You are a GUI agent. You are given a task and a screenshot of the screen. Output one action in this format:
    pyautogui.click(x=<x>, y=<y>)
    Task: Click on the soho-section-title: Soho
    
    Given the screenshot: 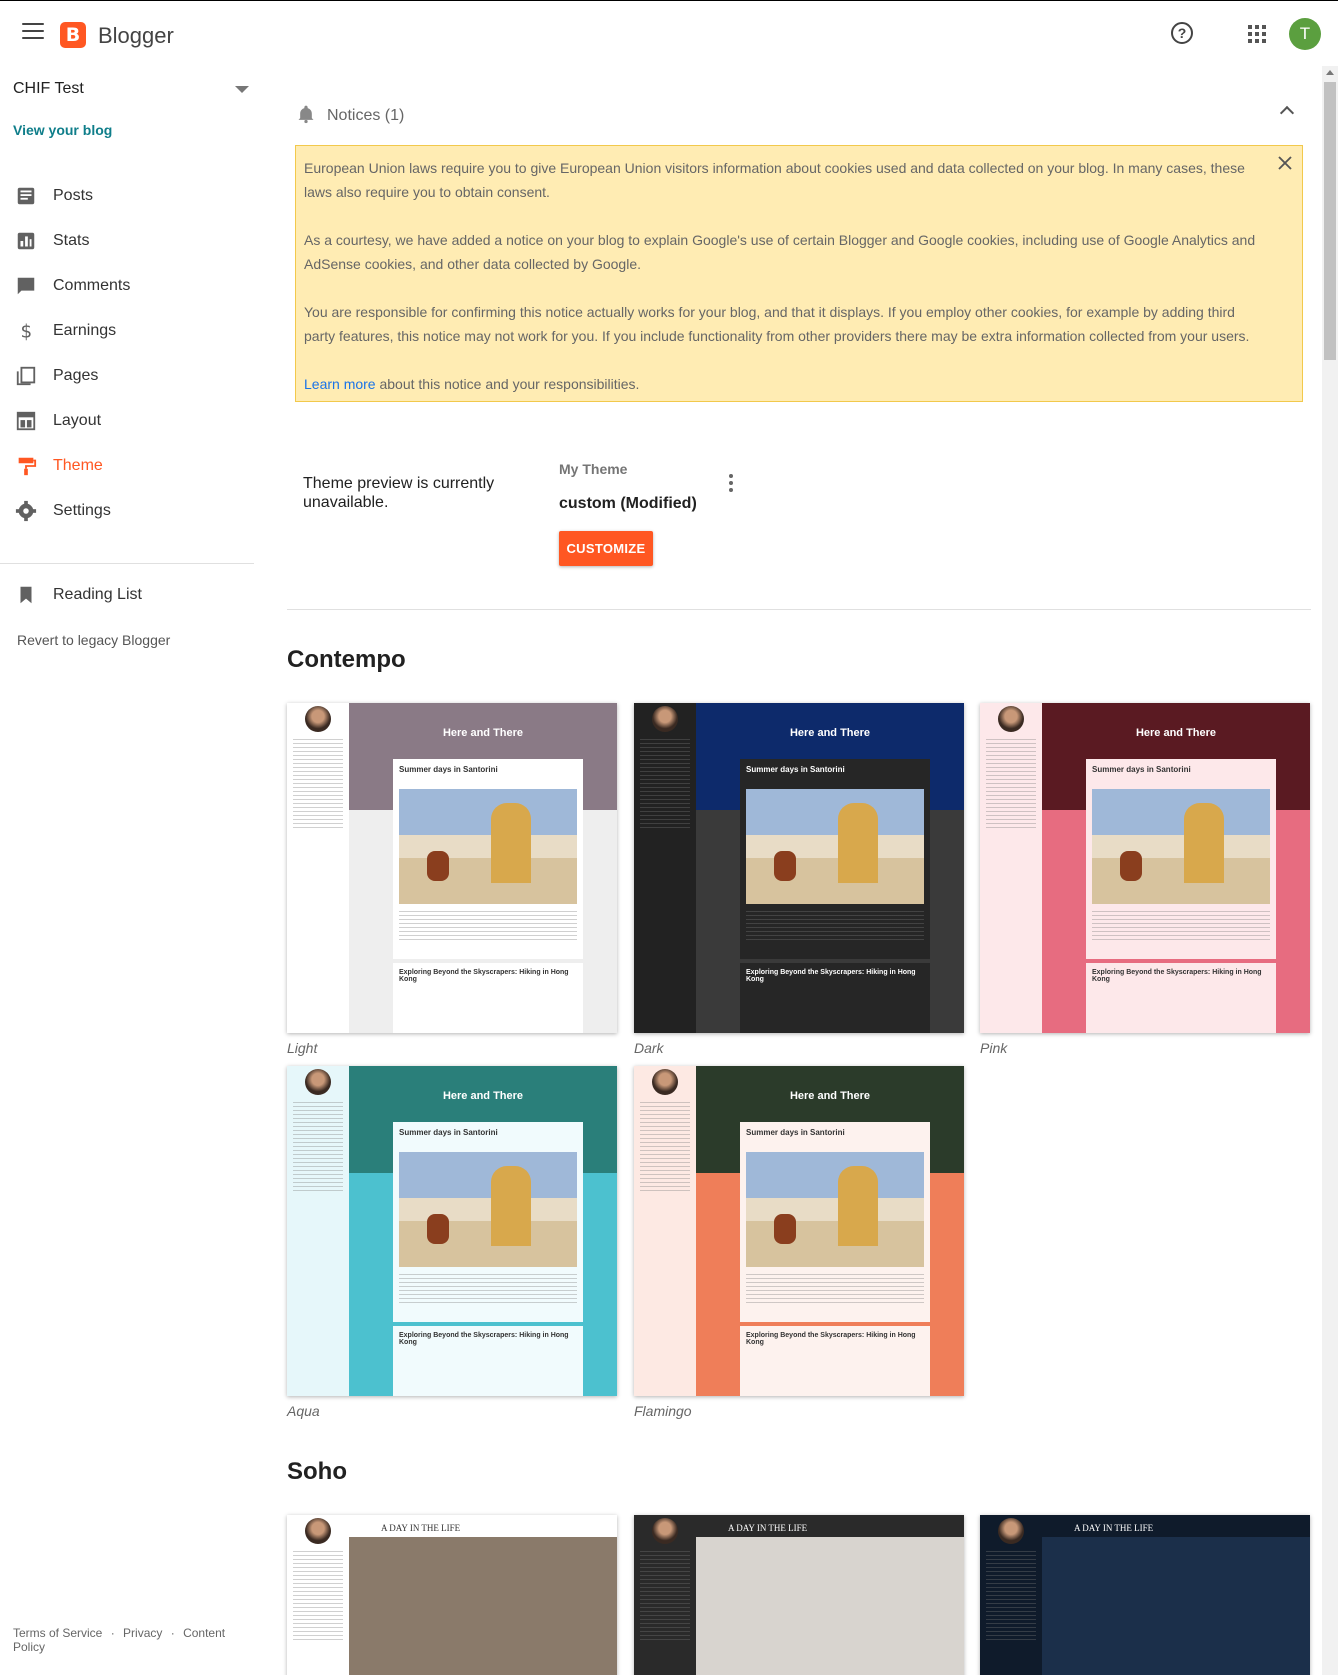 What is the action you would take?
    pyautogui.click(x=317, y=1471)
    